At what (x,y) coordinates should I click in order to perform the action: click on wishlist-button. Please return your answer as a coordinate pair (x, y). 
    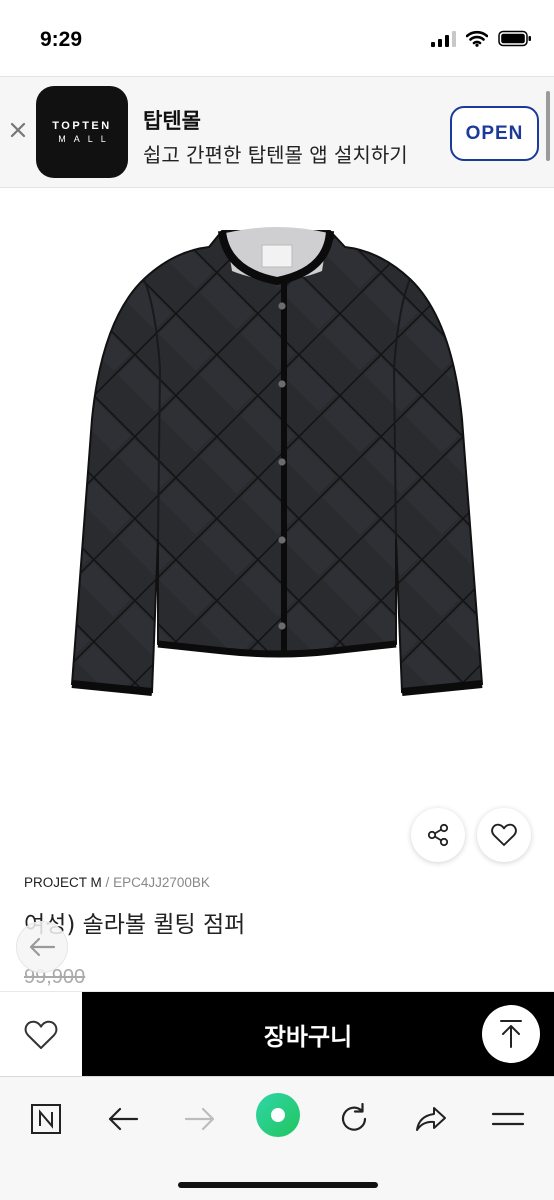
    Looking at the image, I should click on (504, 835).